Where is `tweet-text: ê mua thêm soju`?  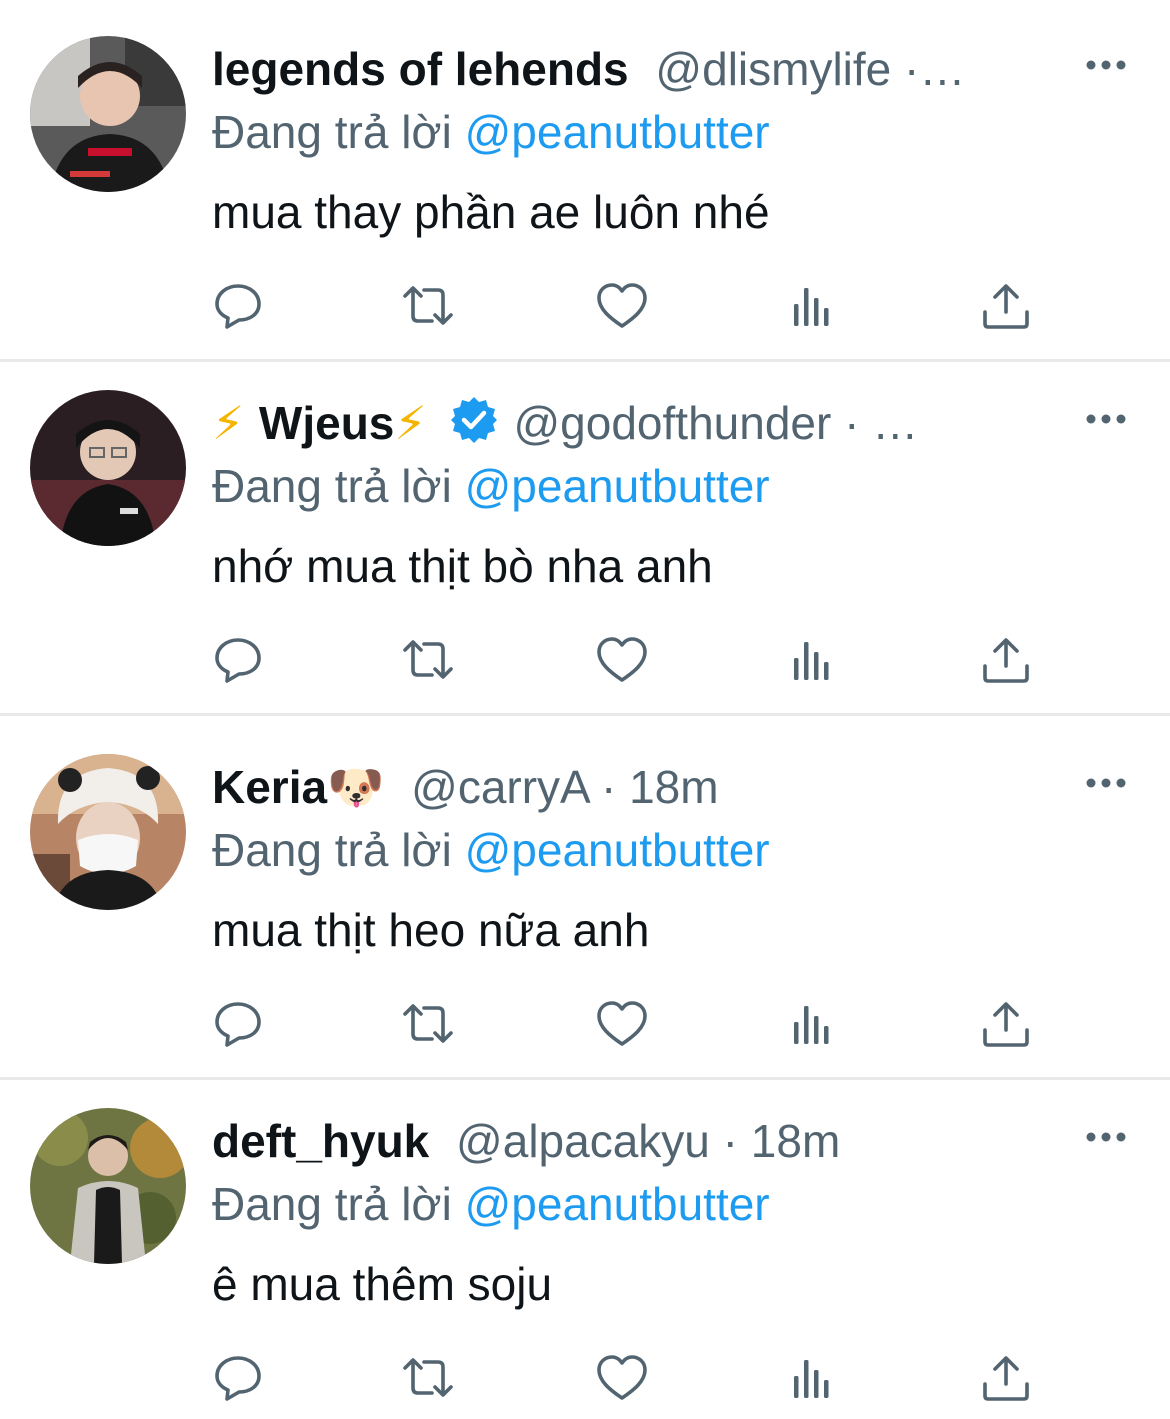 tweet-text: ê mua thêm soju is located at coordinates (382, 1284).